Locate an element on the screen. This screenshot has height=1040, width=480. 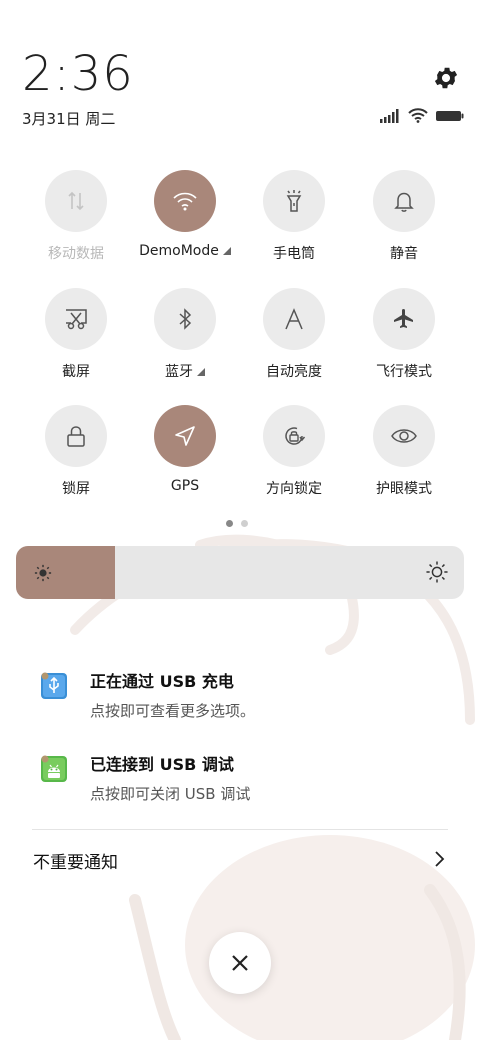
close-icon is located at coordinates (240, 963).